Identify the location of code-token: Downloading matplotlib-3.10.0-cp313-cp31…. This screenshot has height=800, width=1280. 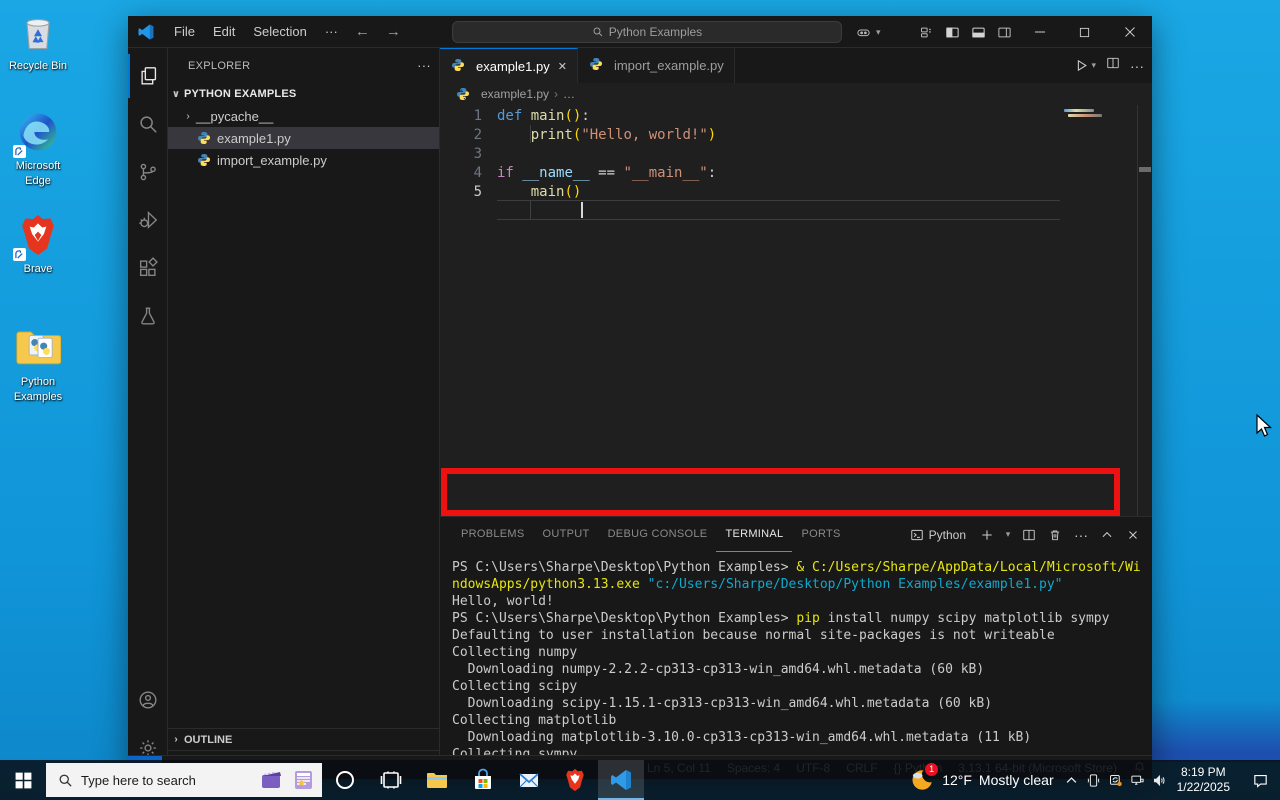
(742, 737).